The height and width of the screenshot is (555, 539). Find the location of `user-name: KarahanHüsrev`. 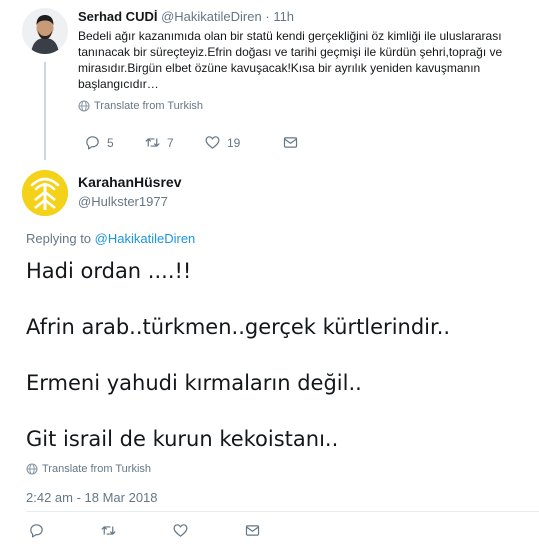

user-name: KarahanHüsrev is located at coordinates (130, 182).